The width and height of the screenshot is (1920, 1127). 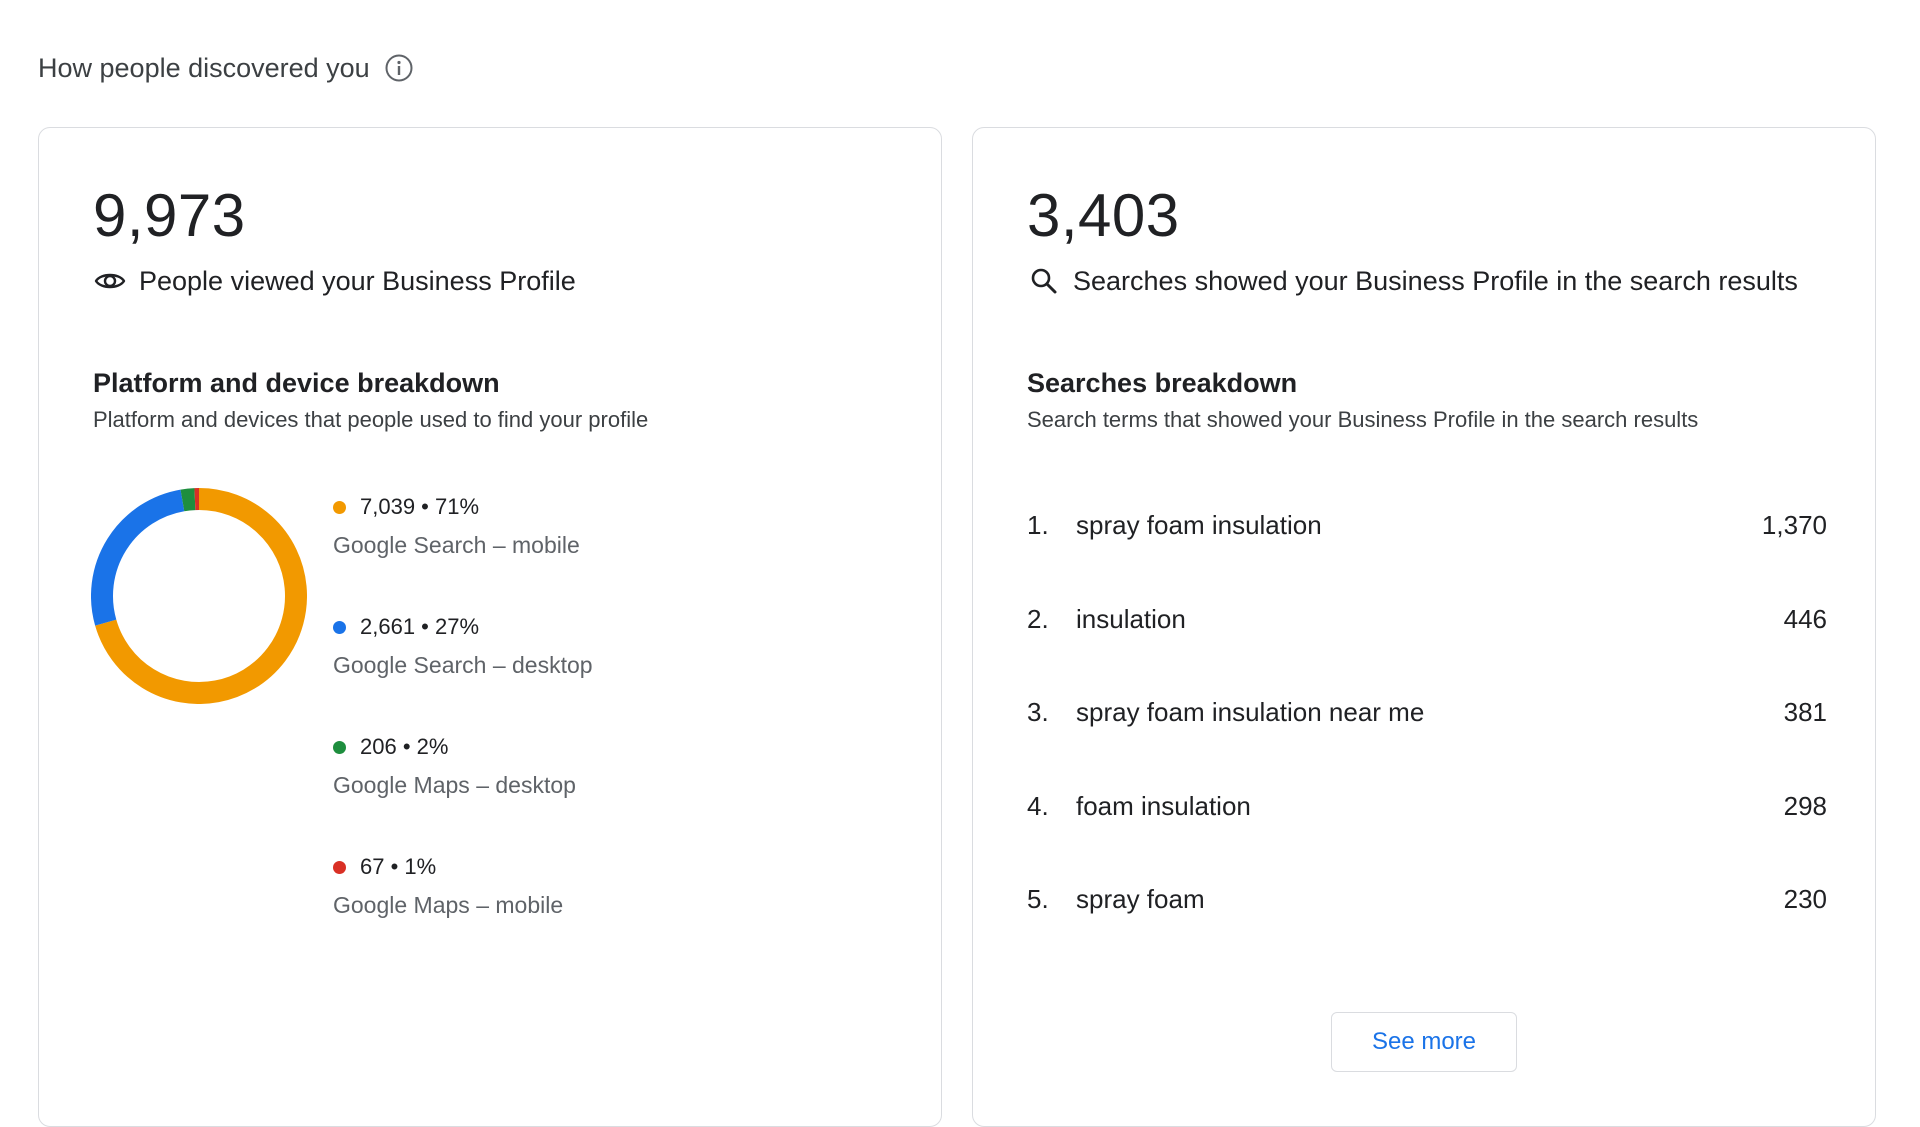 I want to click on search-term: spray foam insulation, so click(x=1419, y=525).